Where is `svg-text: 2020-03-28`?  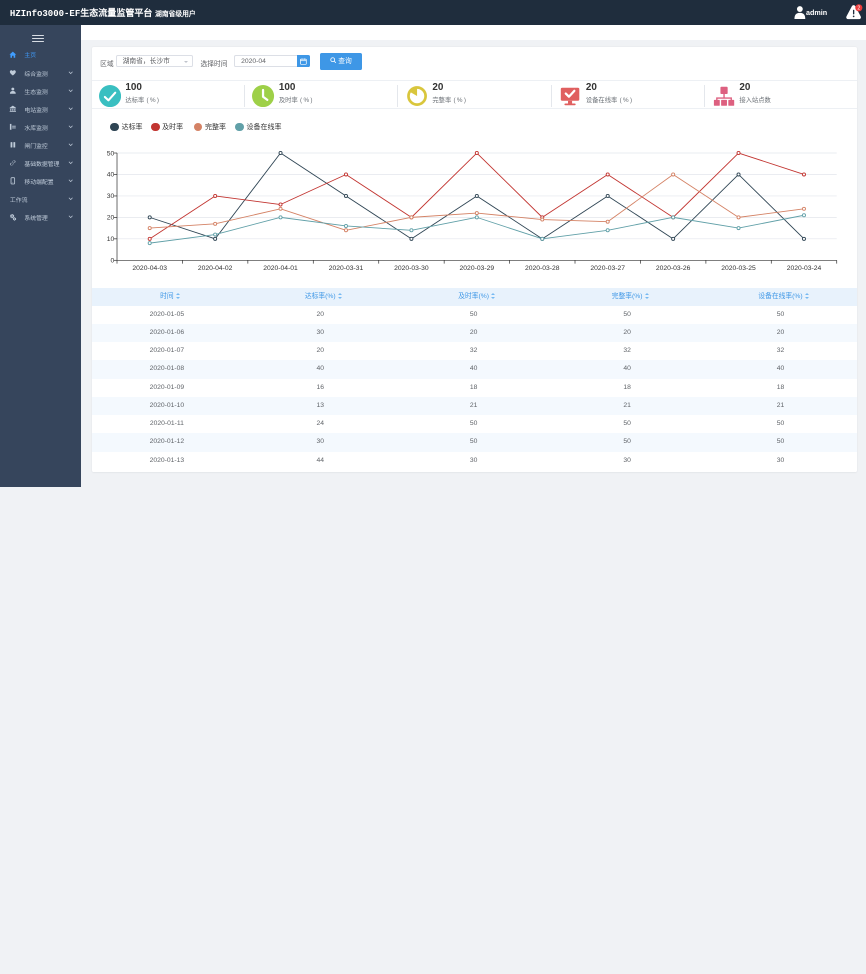
svg-text: 2020-03-28 is located at coordinates (542, 268).